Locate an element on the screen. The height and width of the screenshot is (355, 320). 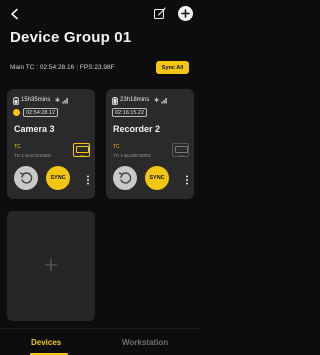
device-name: Recorder 2 is located at coordinates (137, 129).